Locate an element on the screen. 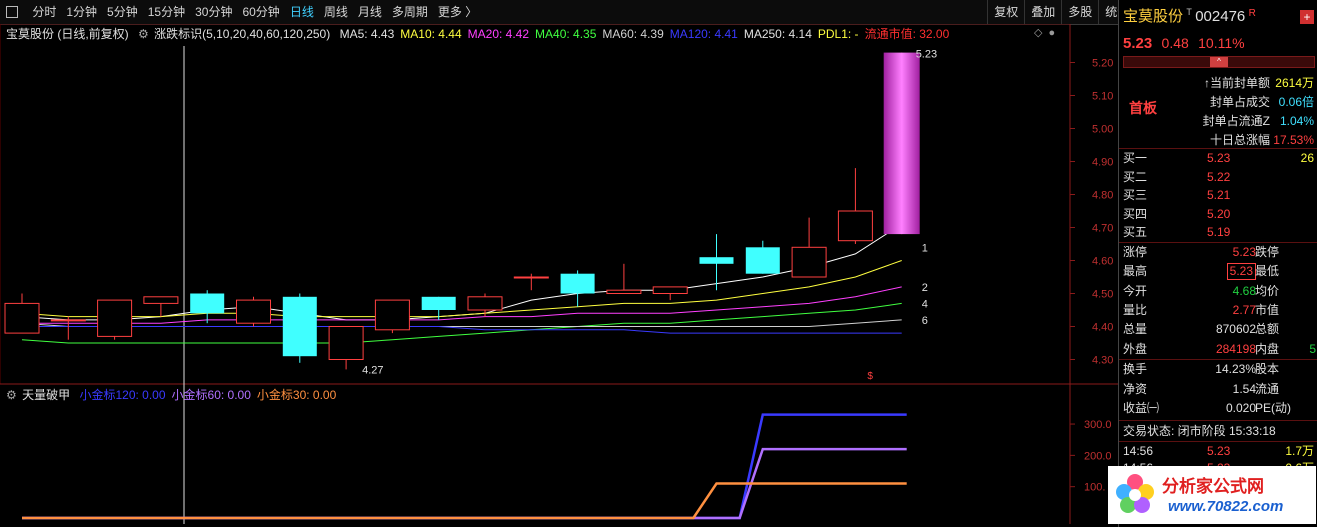 The width and height of the screenshot is (1317, 527). diamond-icon: ◇ is located at coordinates (1038, 33).